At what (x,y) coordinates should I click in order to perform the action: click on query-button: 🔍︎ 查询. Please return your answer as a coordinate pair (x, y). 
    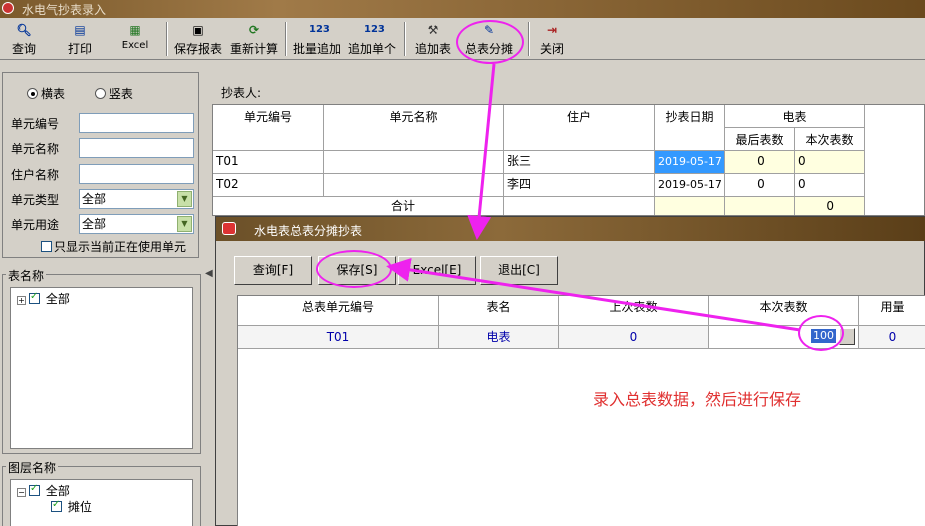
    Looking at the image, I should click on (24, 39).